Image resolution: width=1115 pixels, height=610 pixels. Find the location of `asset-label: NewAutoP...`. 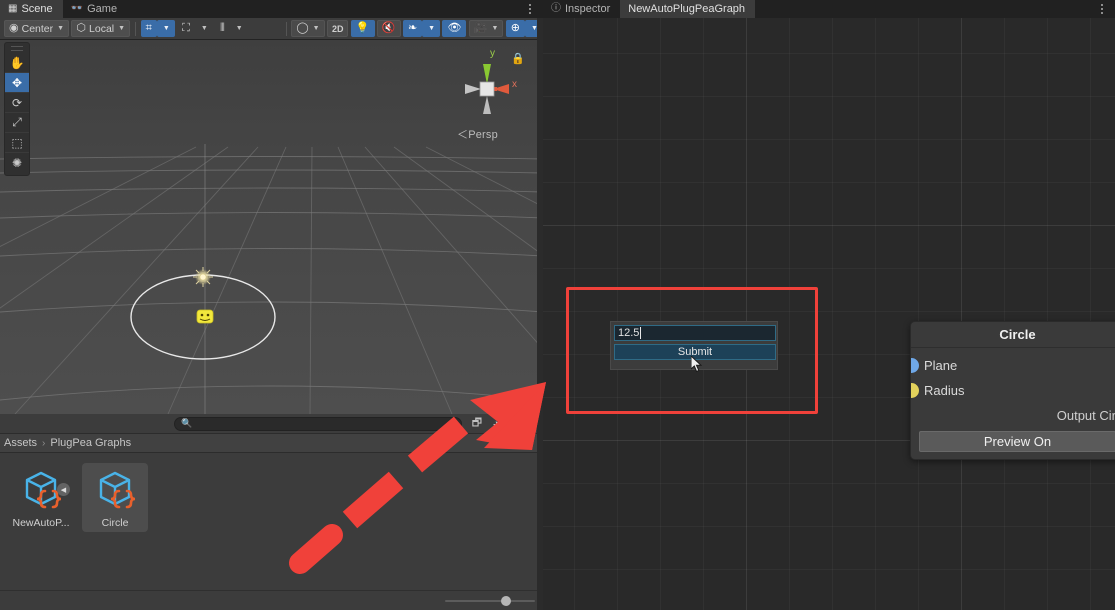

asset-label: NewAutoP... is located at coordinates (41, 523).